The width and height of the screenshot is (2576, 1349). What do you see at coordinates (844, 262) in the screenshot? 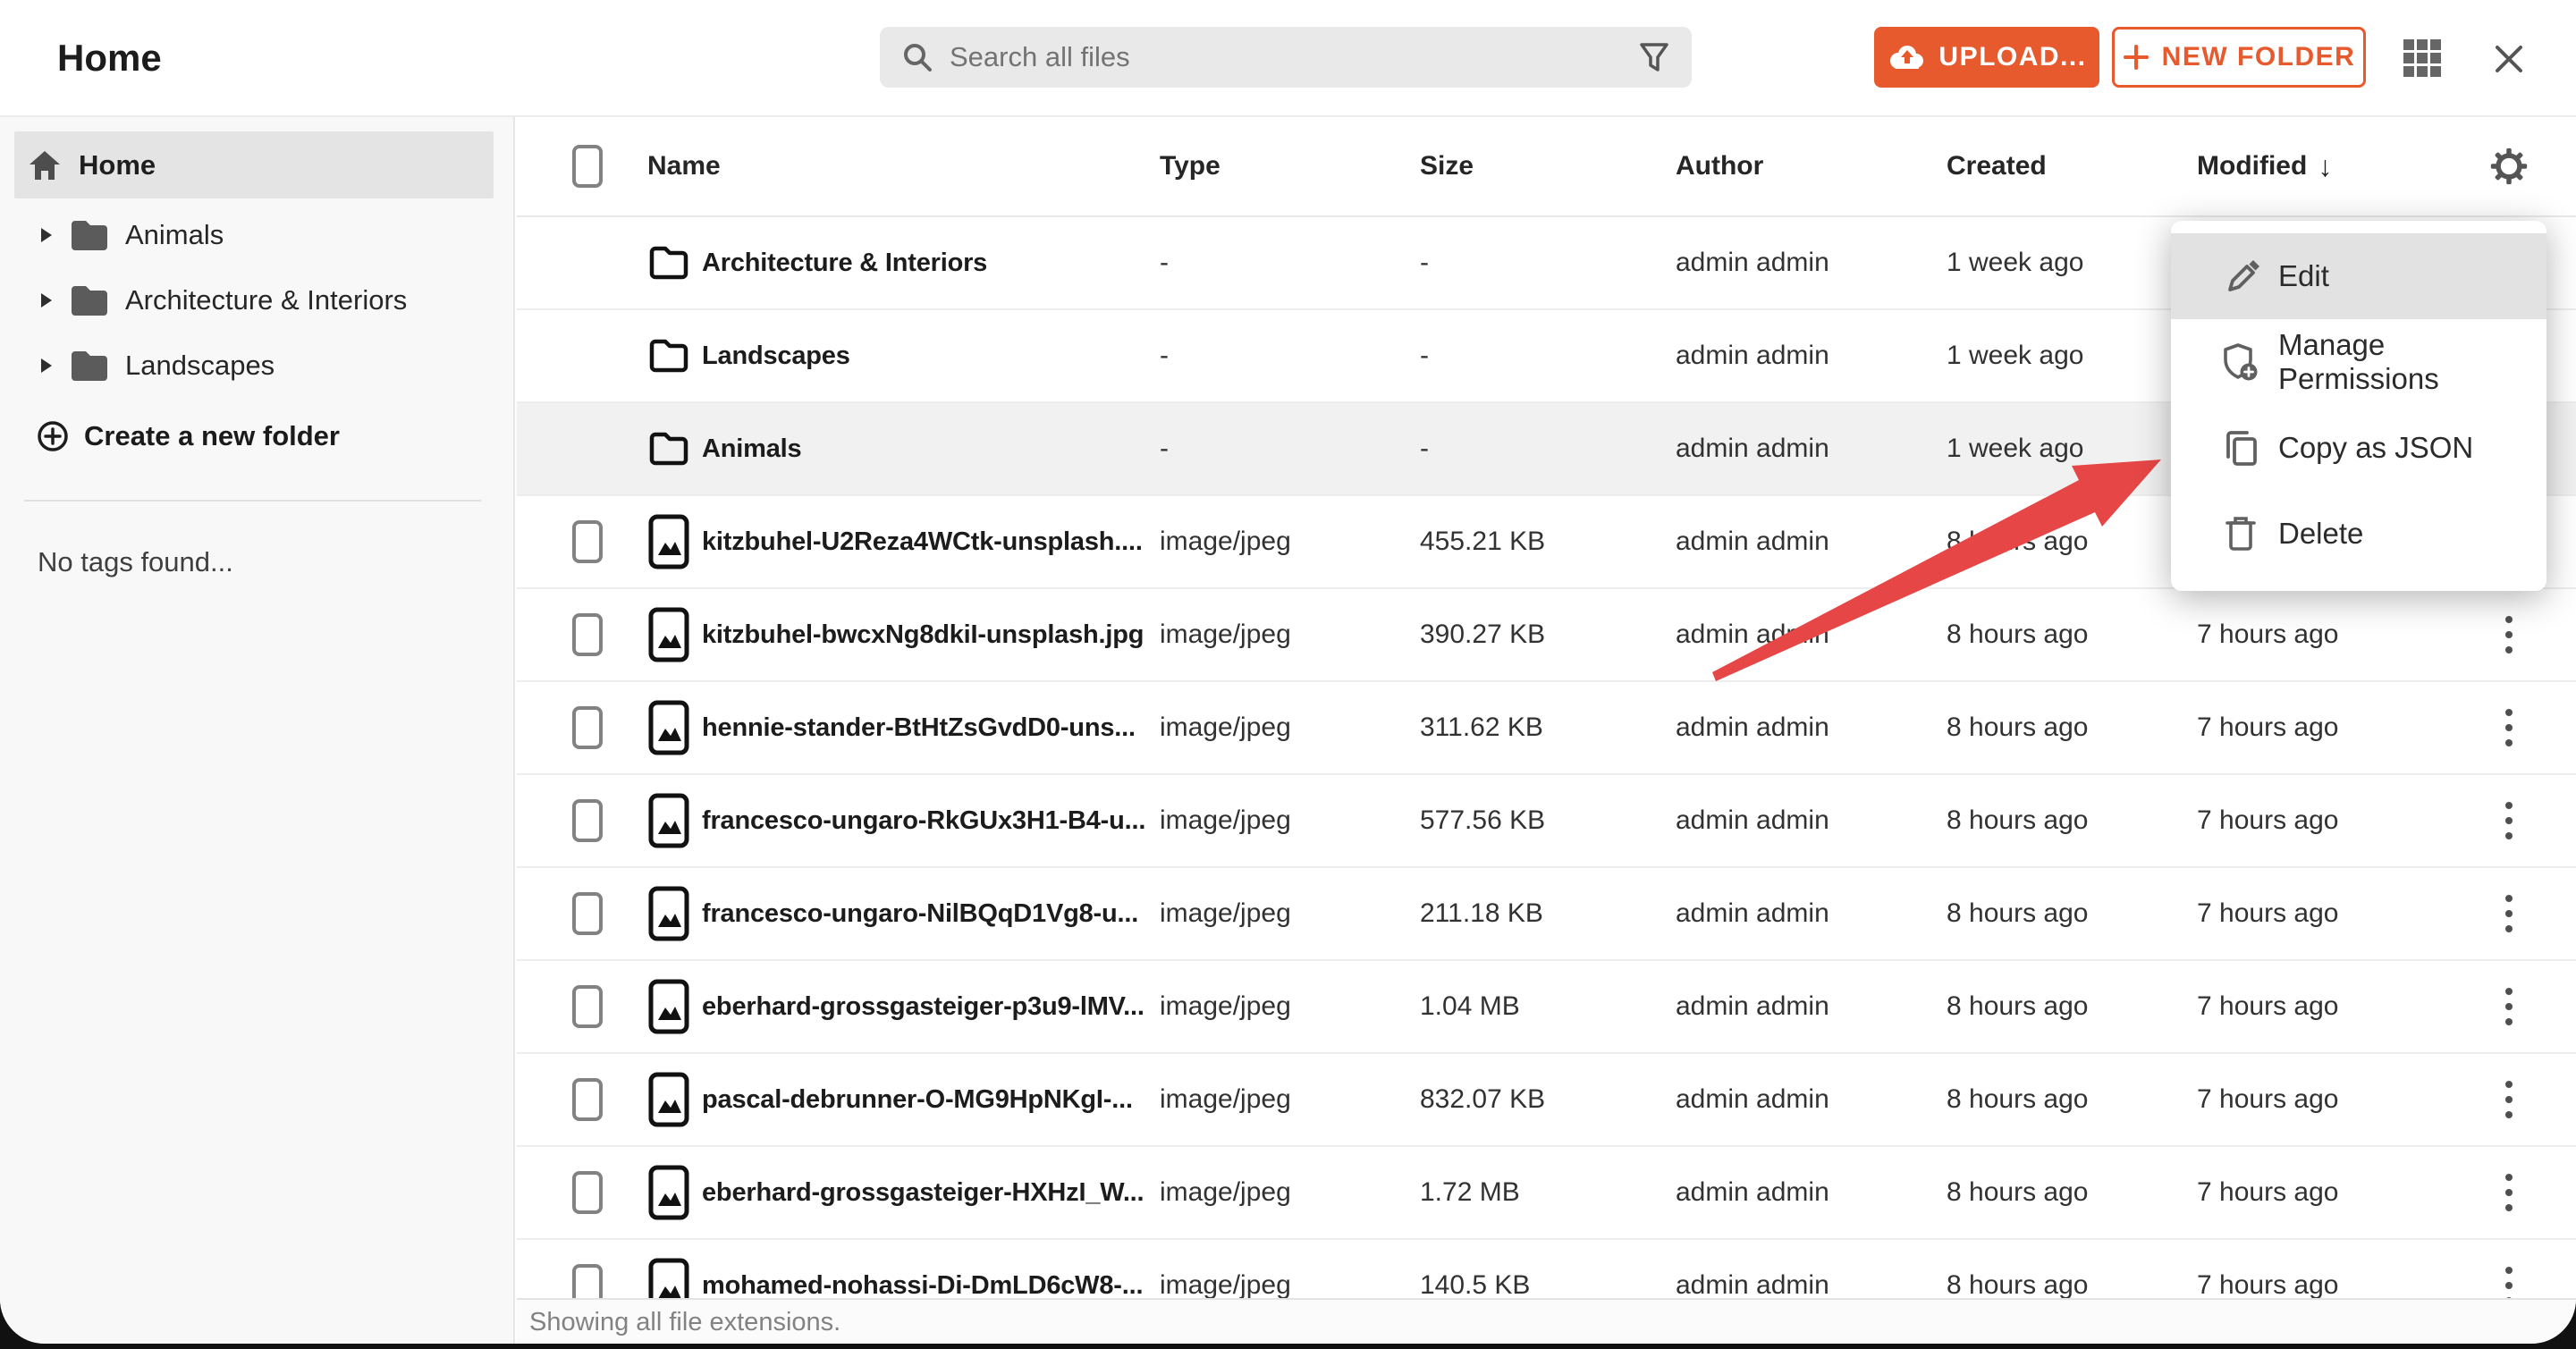
I see `cell-name: Architecture & Interiors` at bounding box center [844, 262].